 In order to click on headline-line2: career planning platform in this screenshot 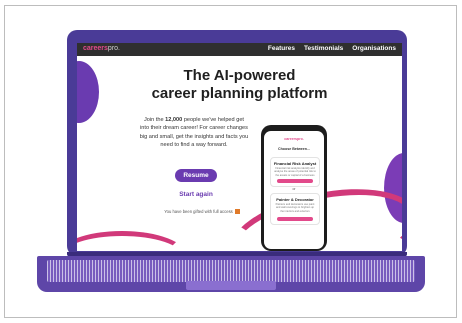, I will do `click(239, 93)`.